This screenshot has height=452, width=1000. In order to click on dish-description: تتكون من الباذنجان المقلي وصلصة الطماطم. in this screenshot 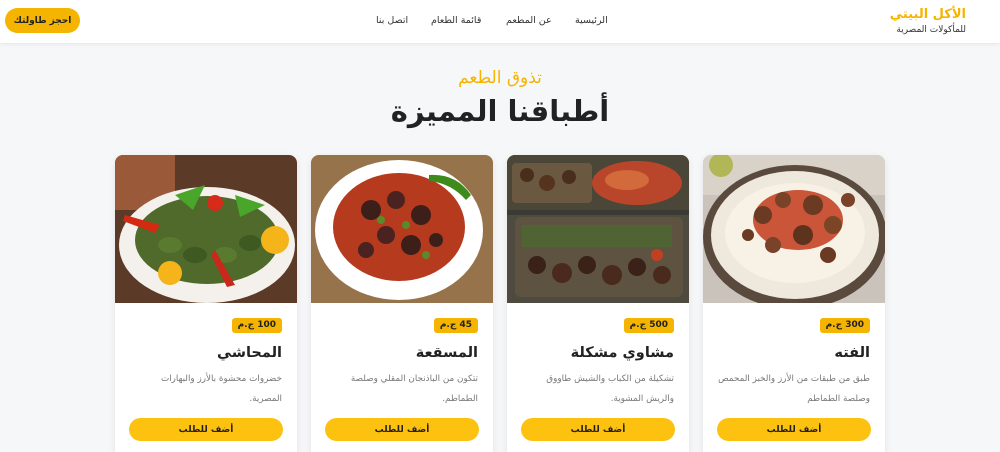, I will do `click(414, 389)`.